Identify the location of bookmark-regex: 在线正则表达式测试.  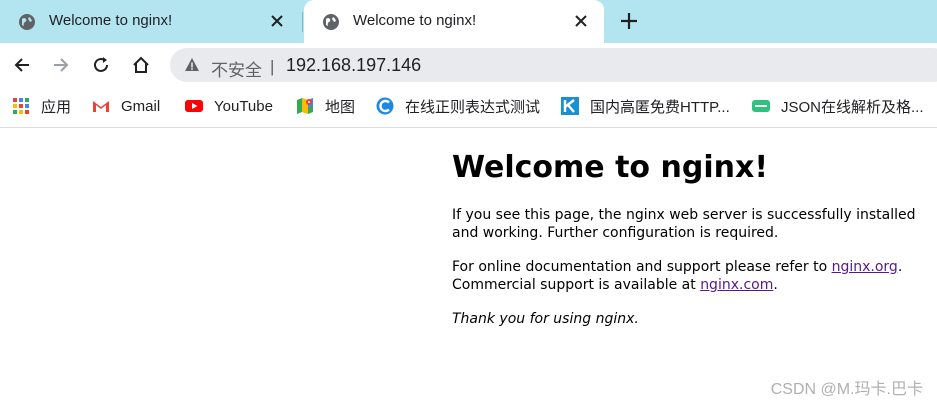
(458, 106).